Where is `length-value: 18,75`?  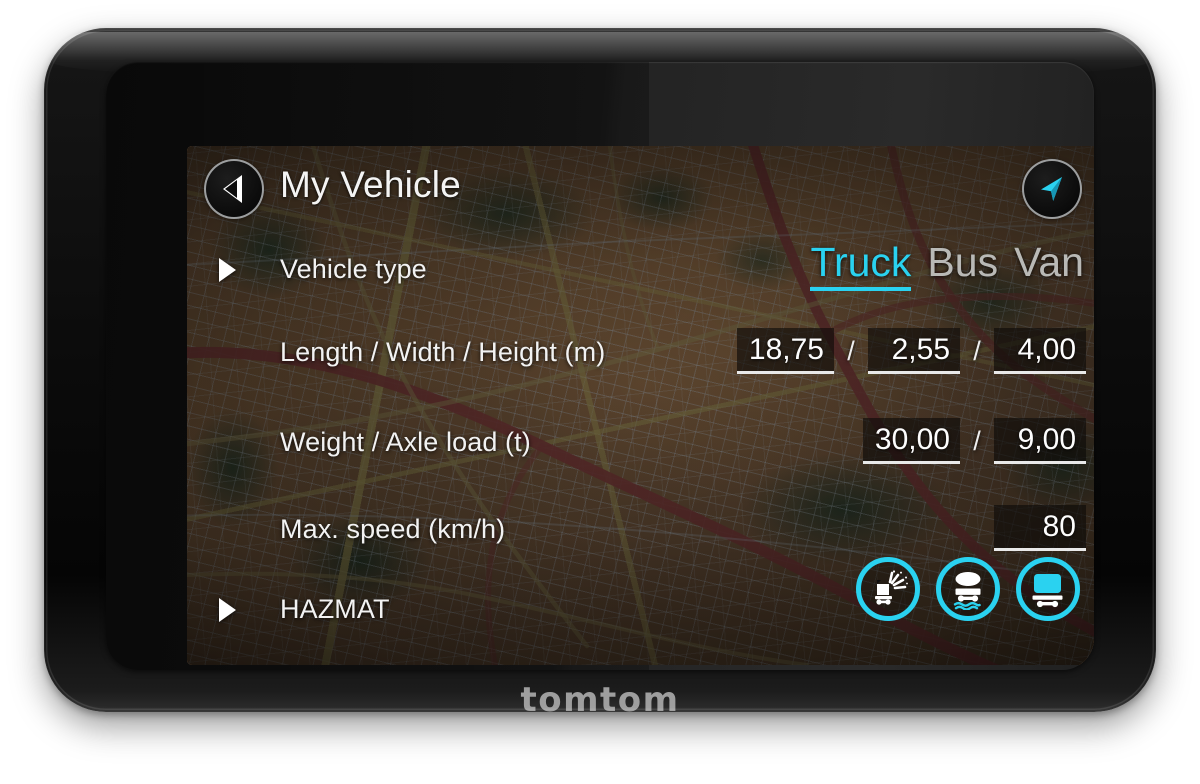
length-value: 18,75 is located at coordinates (786, 349).